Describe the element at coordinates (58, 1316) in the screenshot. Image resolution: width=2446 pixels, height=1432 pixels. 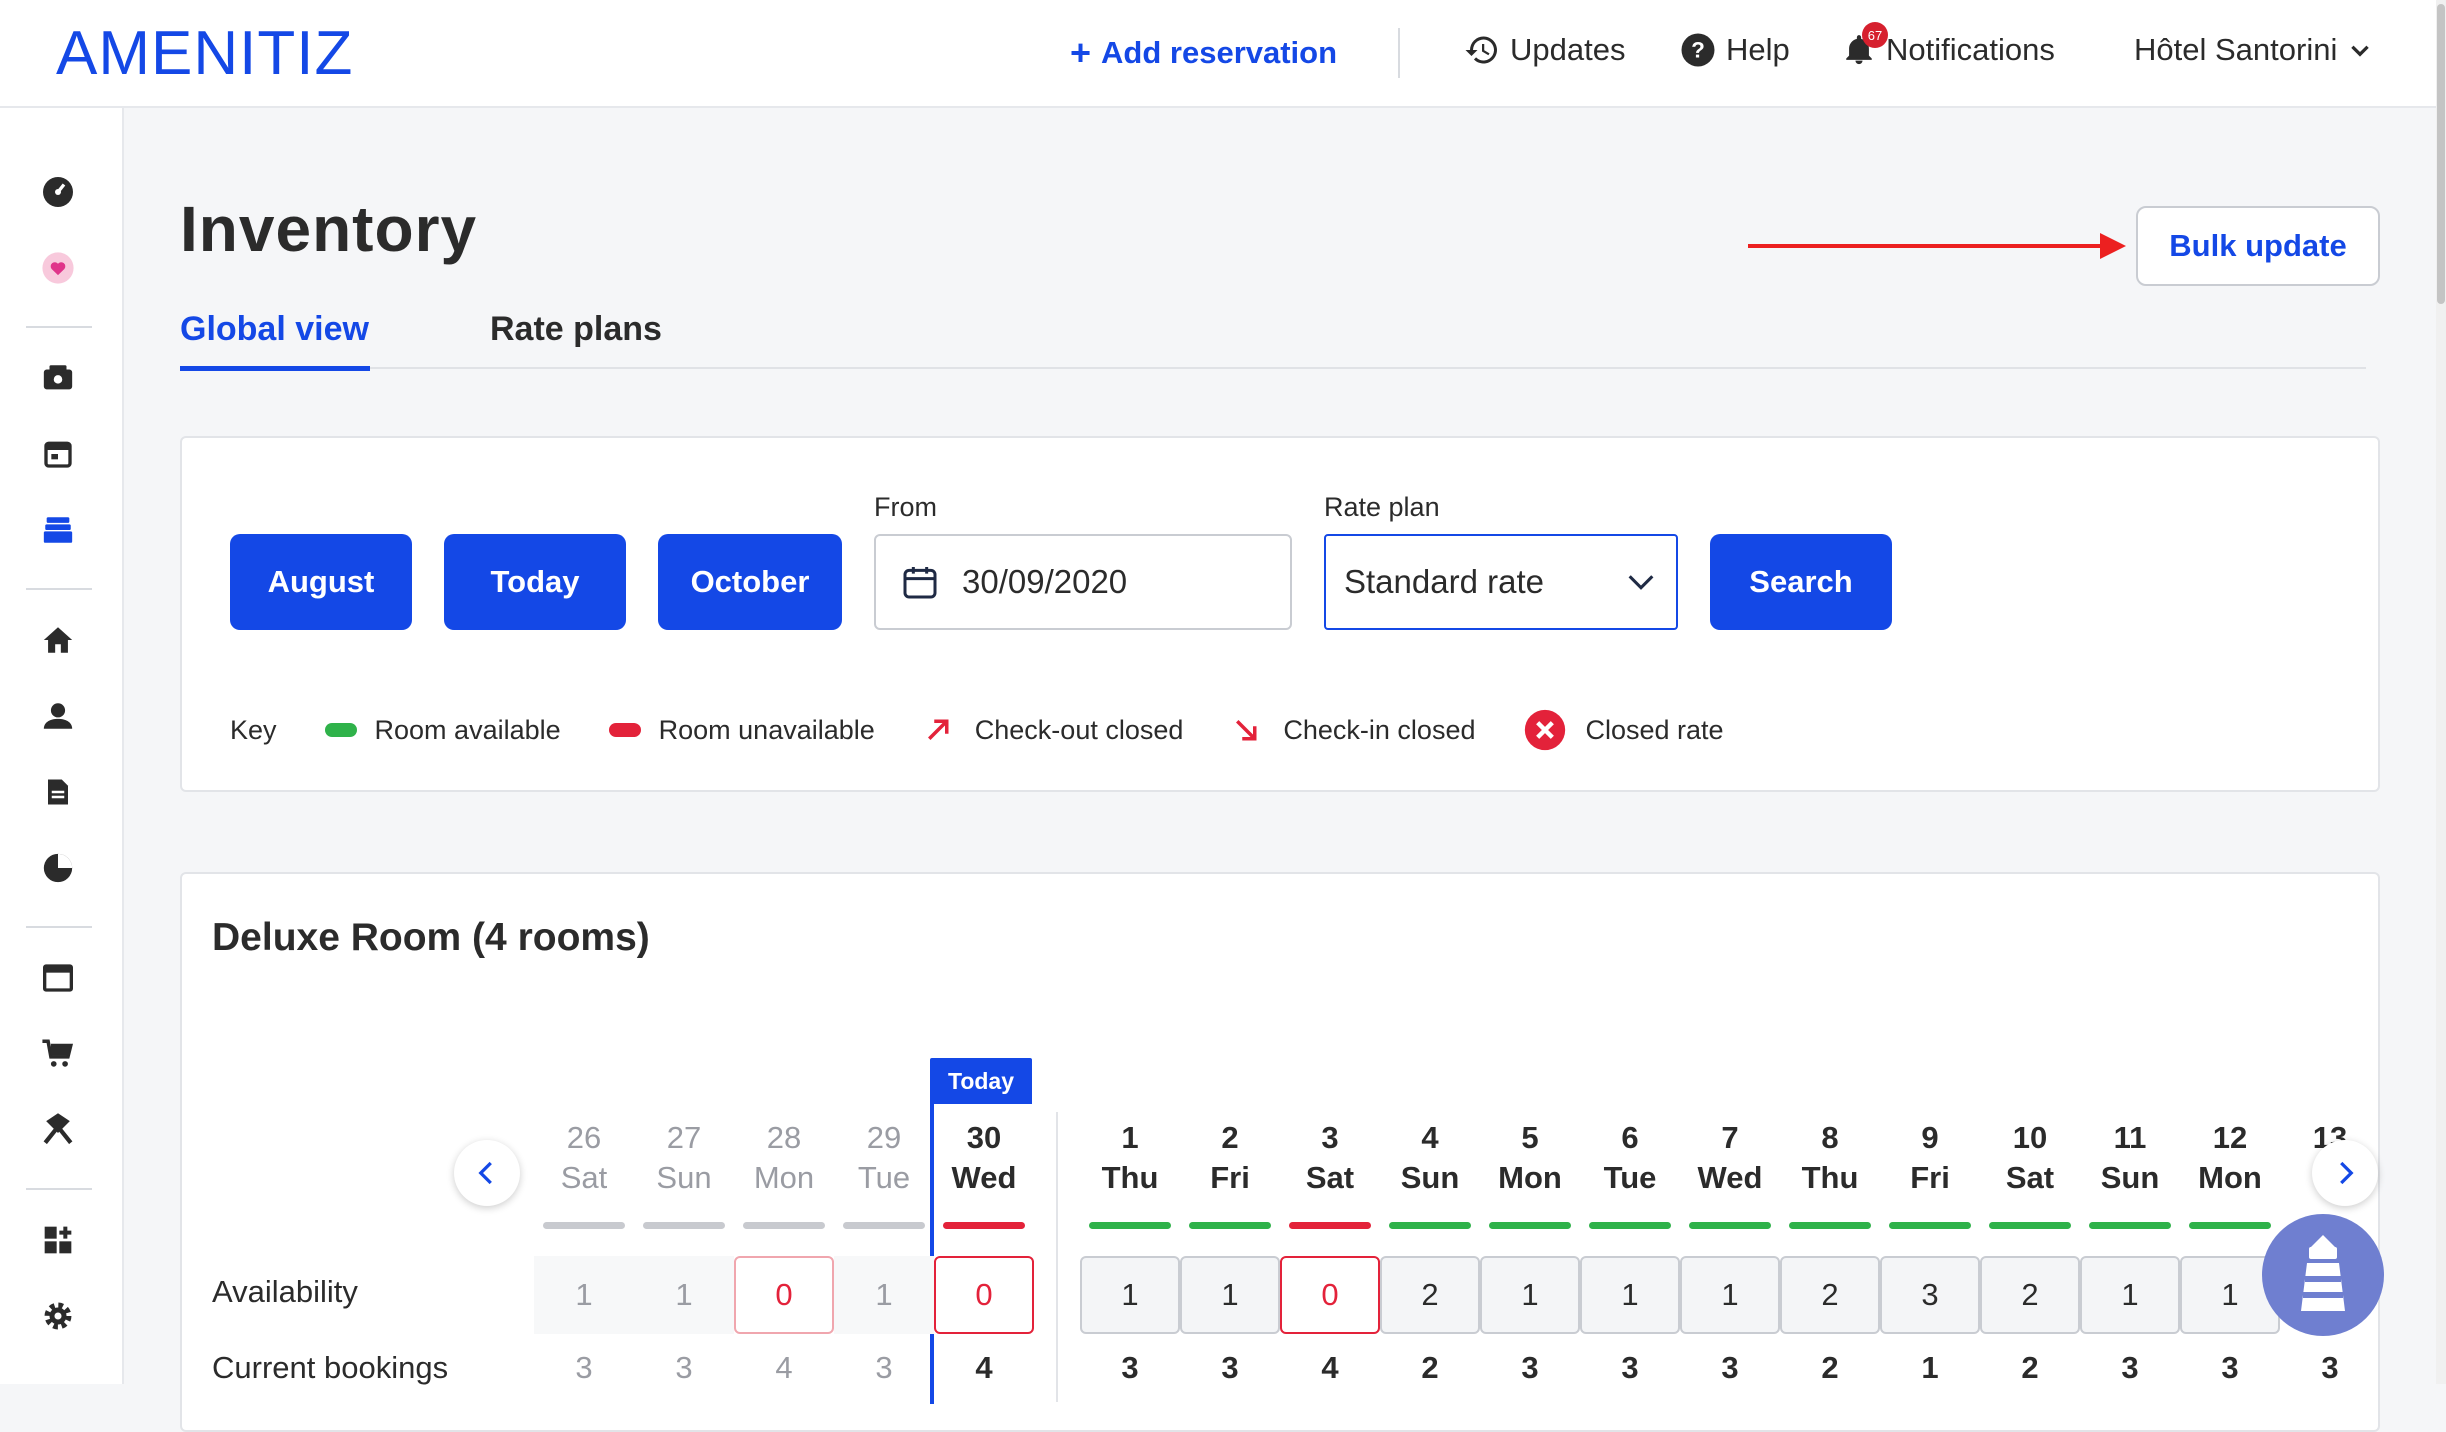
I see `settings-gear-icon` at that location.